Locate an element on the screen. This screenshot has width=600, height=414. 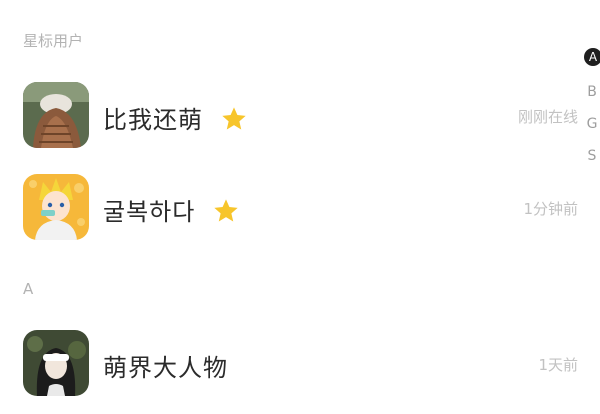
contact-status: 刚刚在线 is located at coordinates (547, 117).